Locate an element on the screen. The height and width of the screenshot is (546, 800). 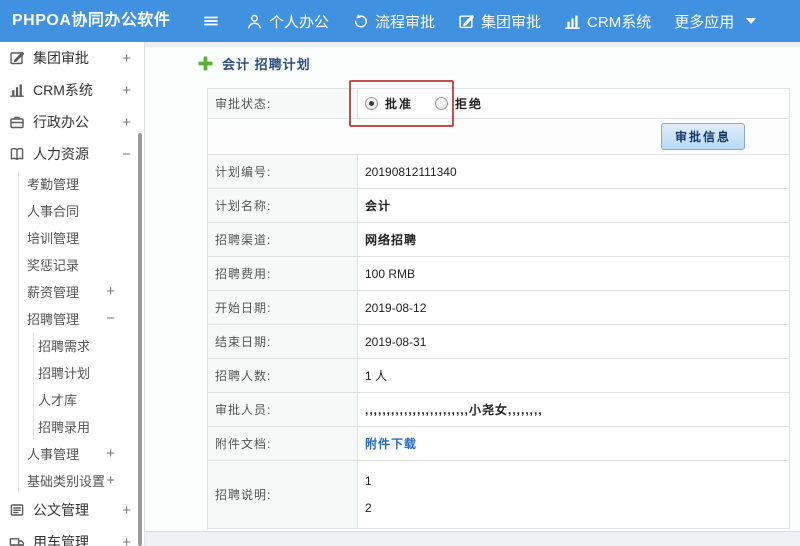
nav-item-more-apps: 更多应用 is located at coordinates (715, 21).